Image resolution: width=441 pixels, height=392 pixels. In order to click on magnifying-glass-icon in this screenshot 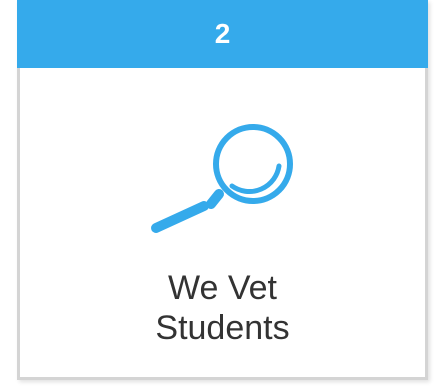, I will do `click(223, 180)`.